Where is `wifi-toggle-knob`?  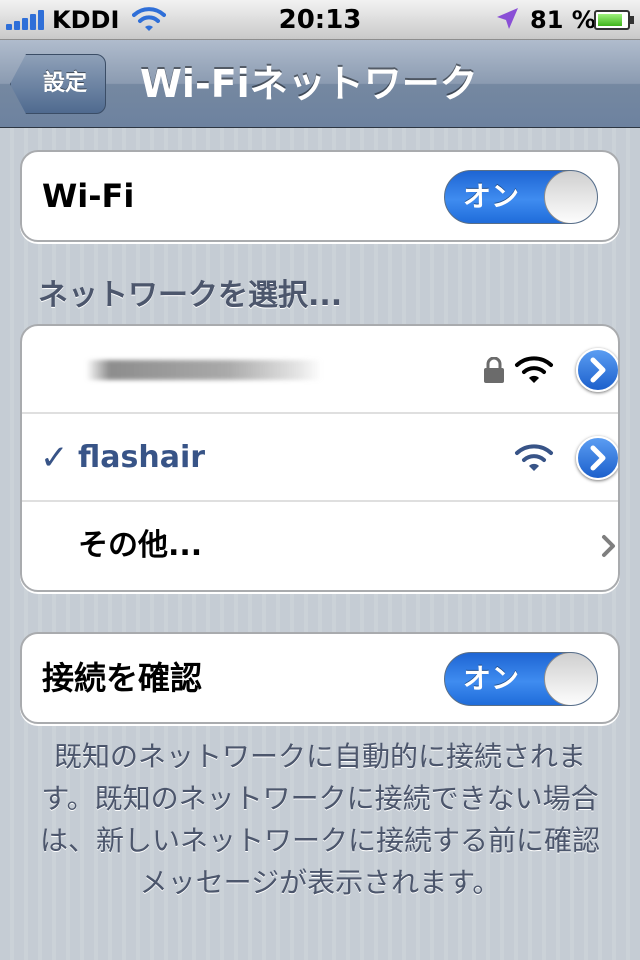
wifi-toggle-knob is located at coordinates (570, 197).